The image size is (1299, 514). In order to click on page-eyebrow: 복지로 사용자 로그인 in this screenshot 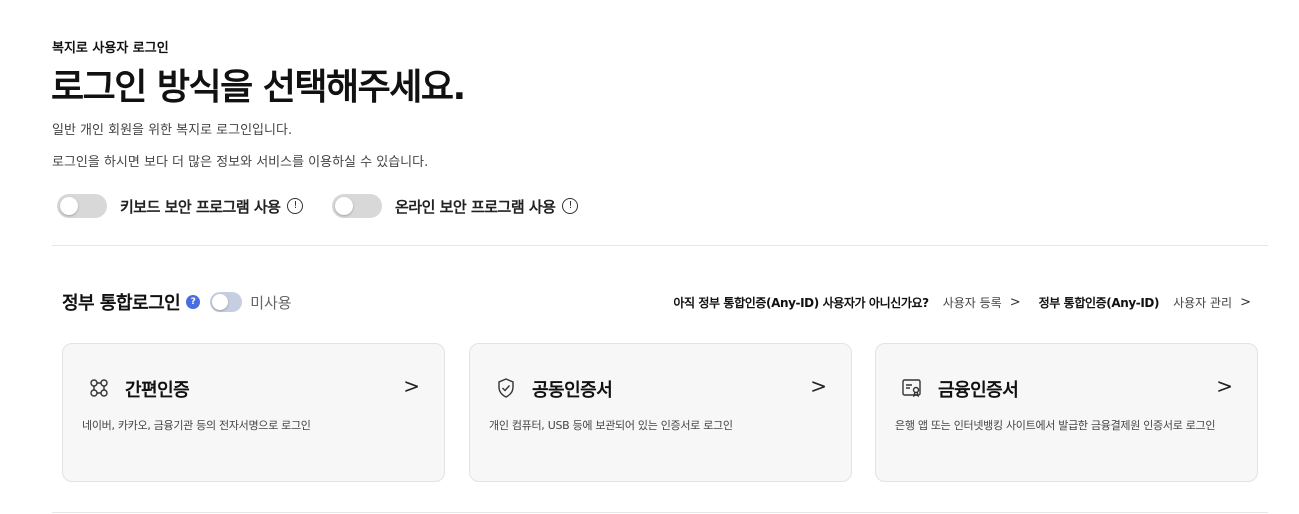, I will do `click(110, 48)`.